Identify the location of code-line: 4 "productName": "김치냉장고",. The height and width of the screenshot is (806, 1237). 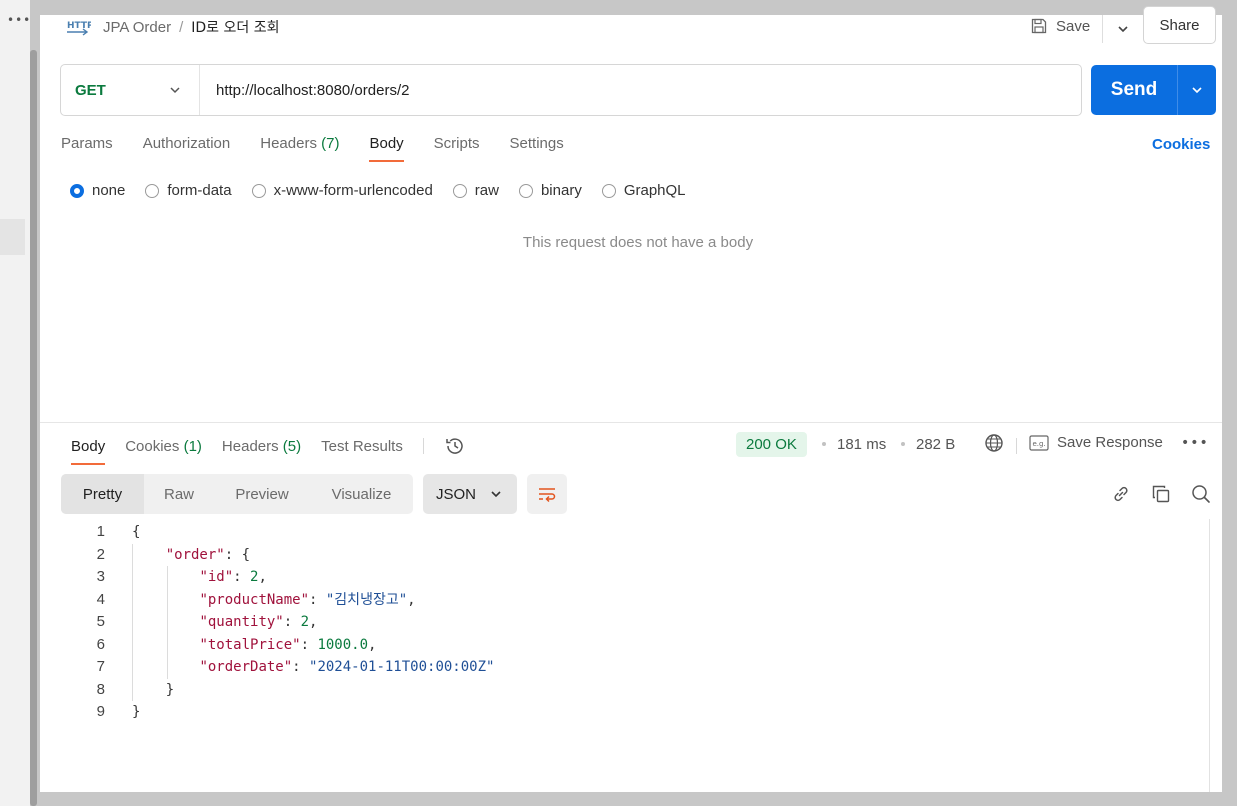
(625, 600).